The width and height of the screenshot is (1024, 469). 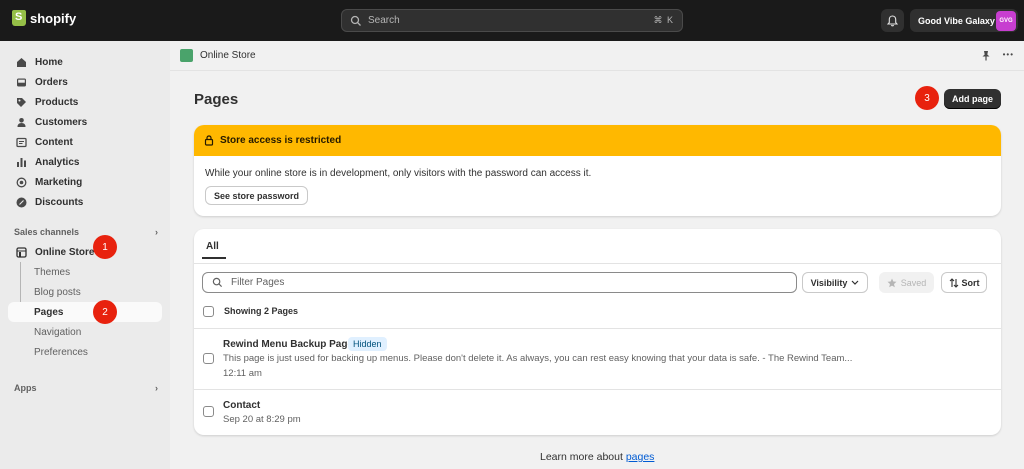 I want to click on apps-heading: Apps ›, so click(x=86, y=388).